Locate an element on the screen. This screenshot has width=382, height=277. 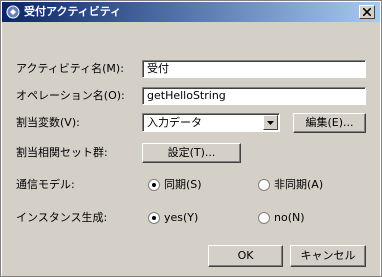
correlation-set-label: 割当相関セット群: is located at coordinates (62, 152).